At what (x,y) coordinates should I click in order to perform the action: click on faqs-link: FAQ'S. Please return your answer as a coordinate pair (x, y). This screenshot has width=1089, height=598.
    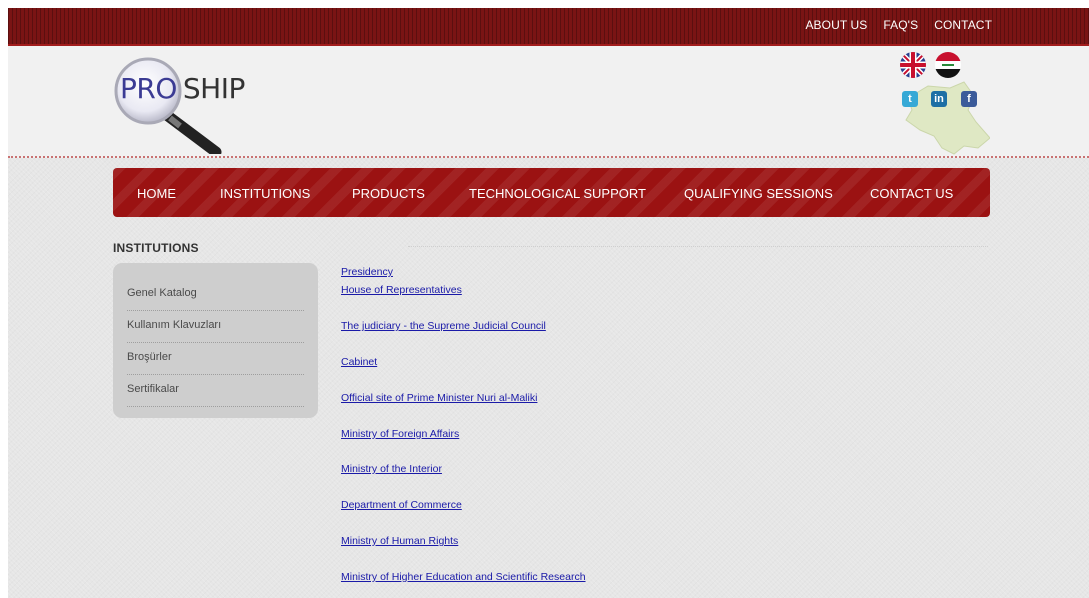
    Looking at the image, I should click on (900, 25).